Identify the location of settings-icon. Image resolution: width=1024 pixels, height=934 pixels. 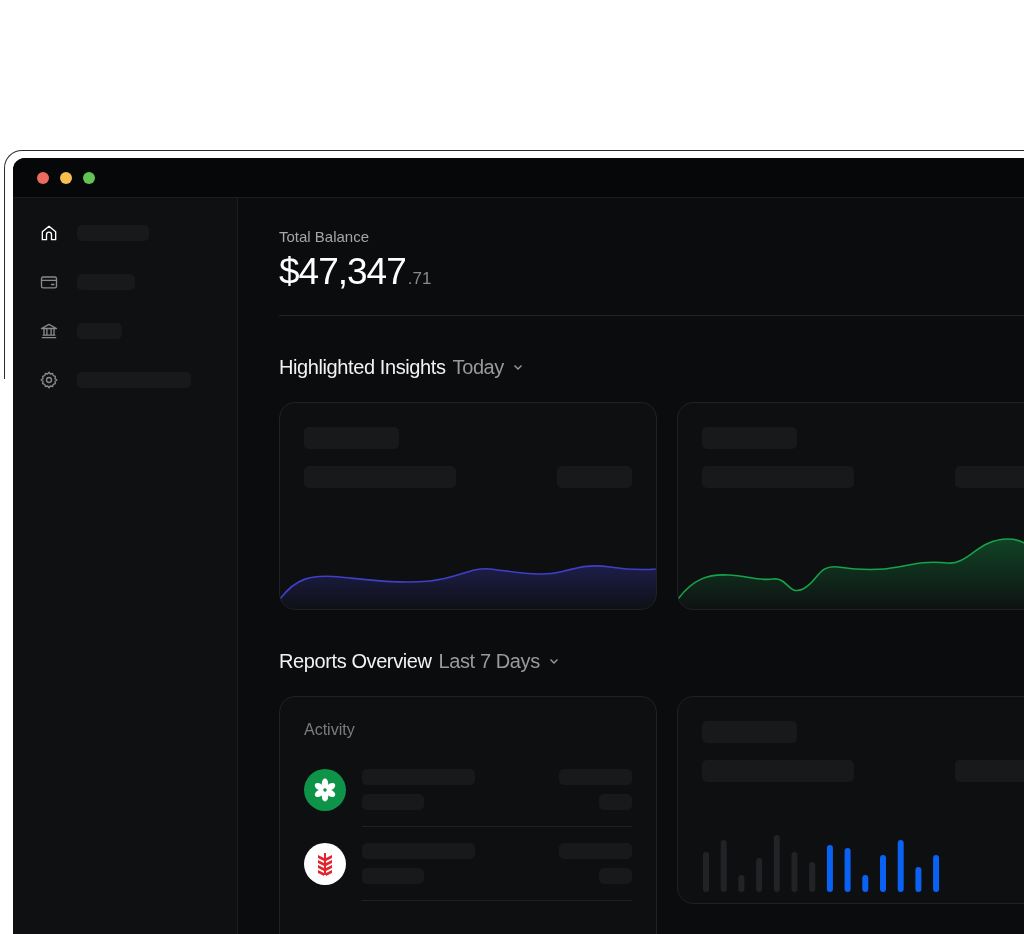
(49, 380).